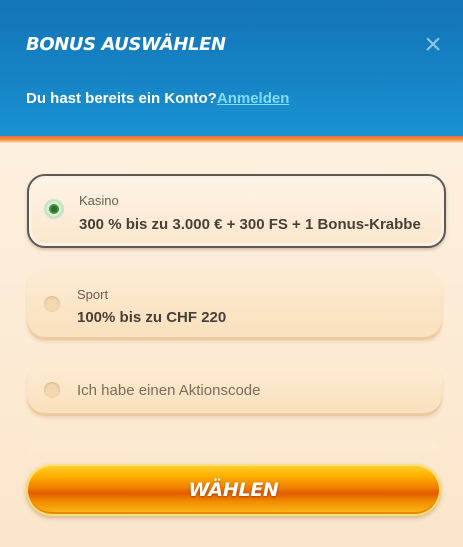  What do you see at coordinates (99, 200) in the screenshot?
I see `option-category: Kasino` at bounding box center [99, 200].